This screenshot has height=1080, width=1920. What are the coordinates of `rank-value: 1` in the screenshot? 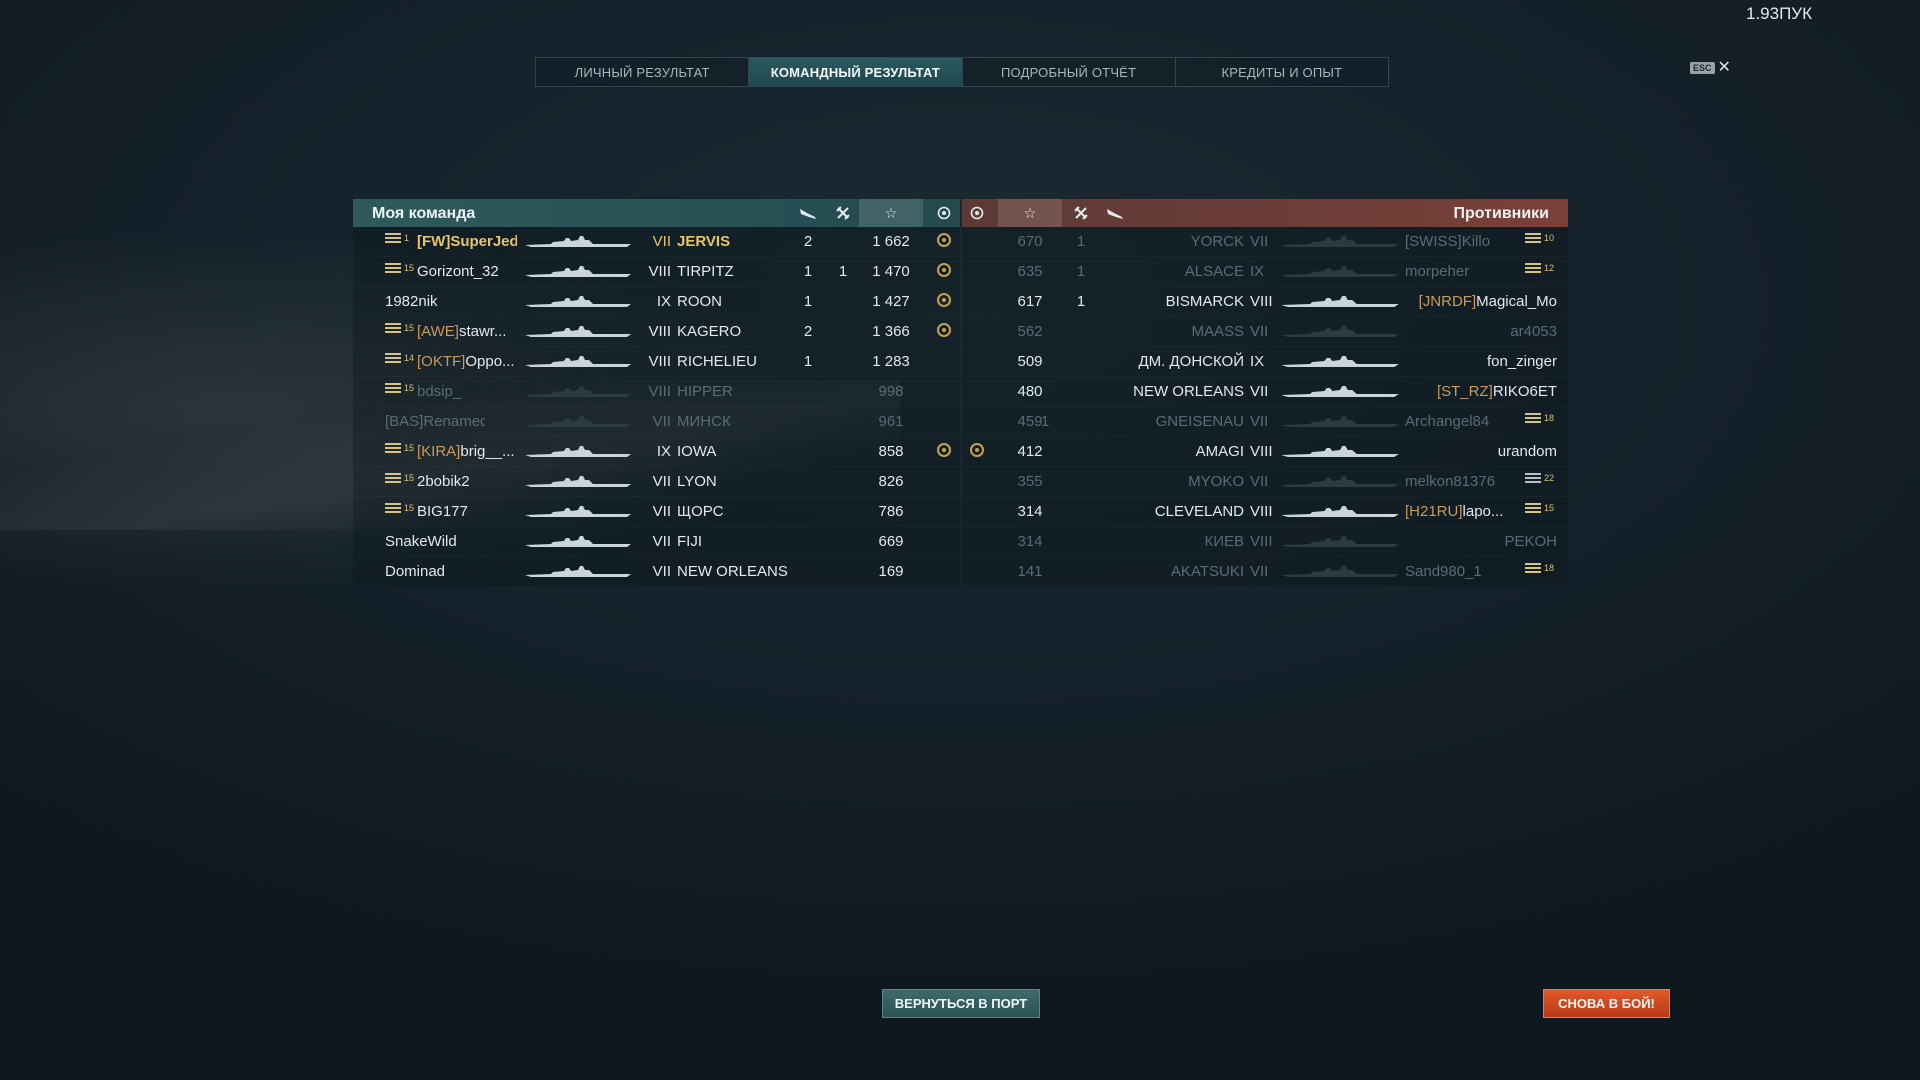 It's located at (407, 238).